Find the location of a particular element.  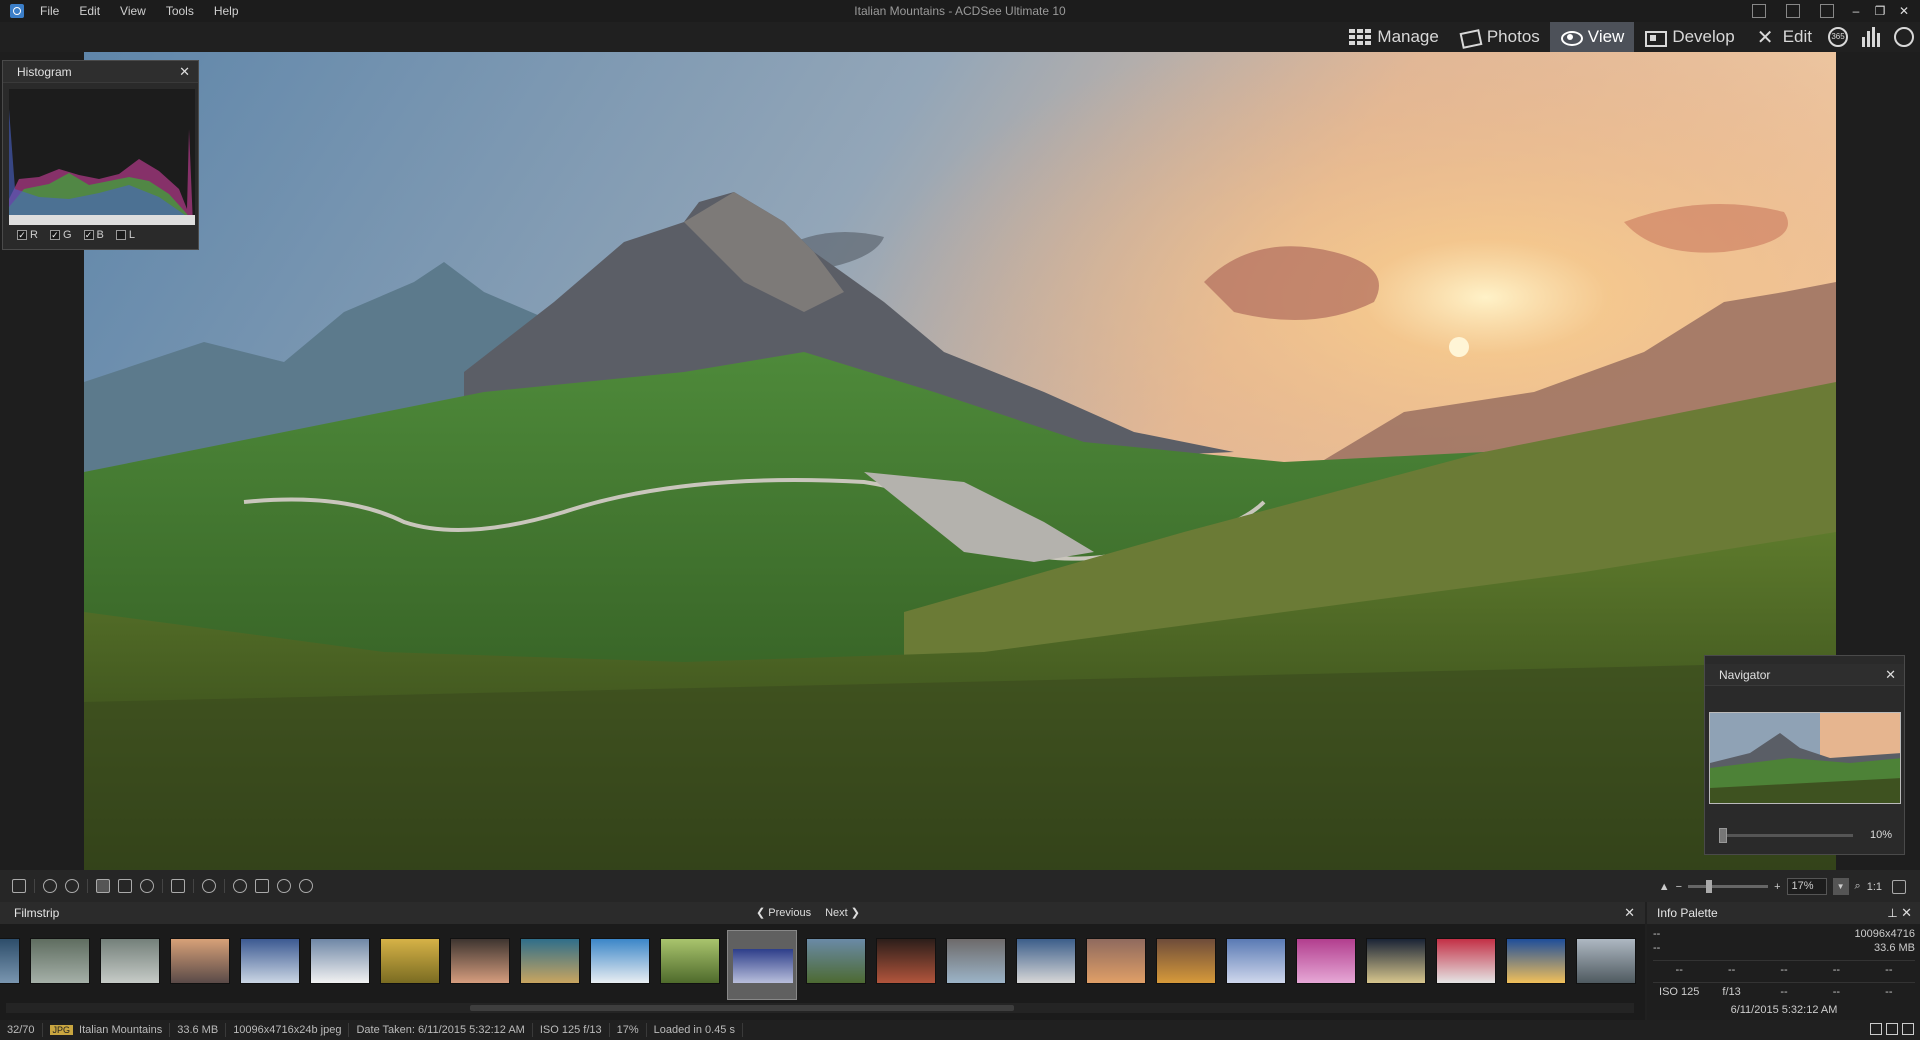

restore-button: ❐ is located at coordinates (1880, 11).